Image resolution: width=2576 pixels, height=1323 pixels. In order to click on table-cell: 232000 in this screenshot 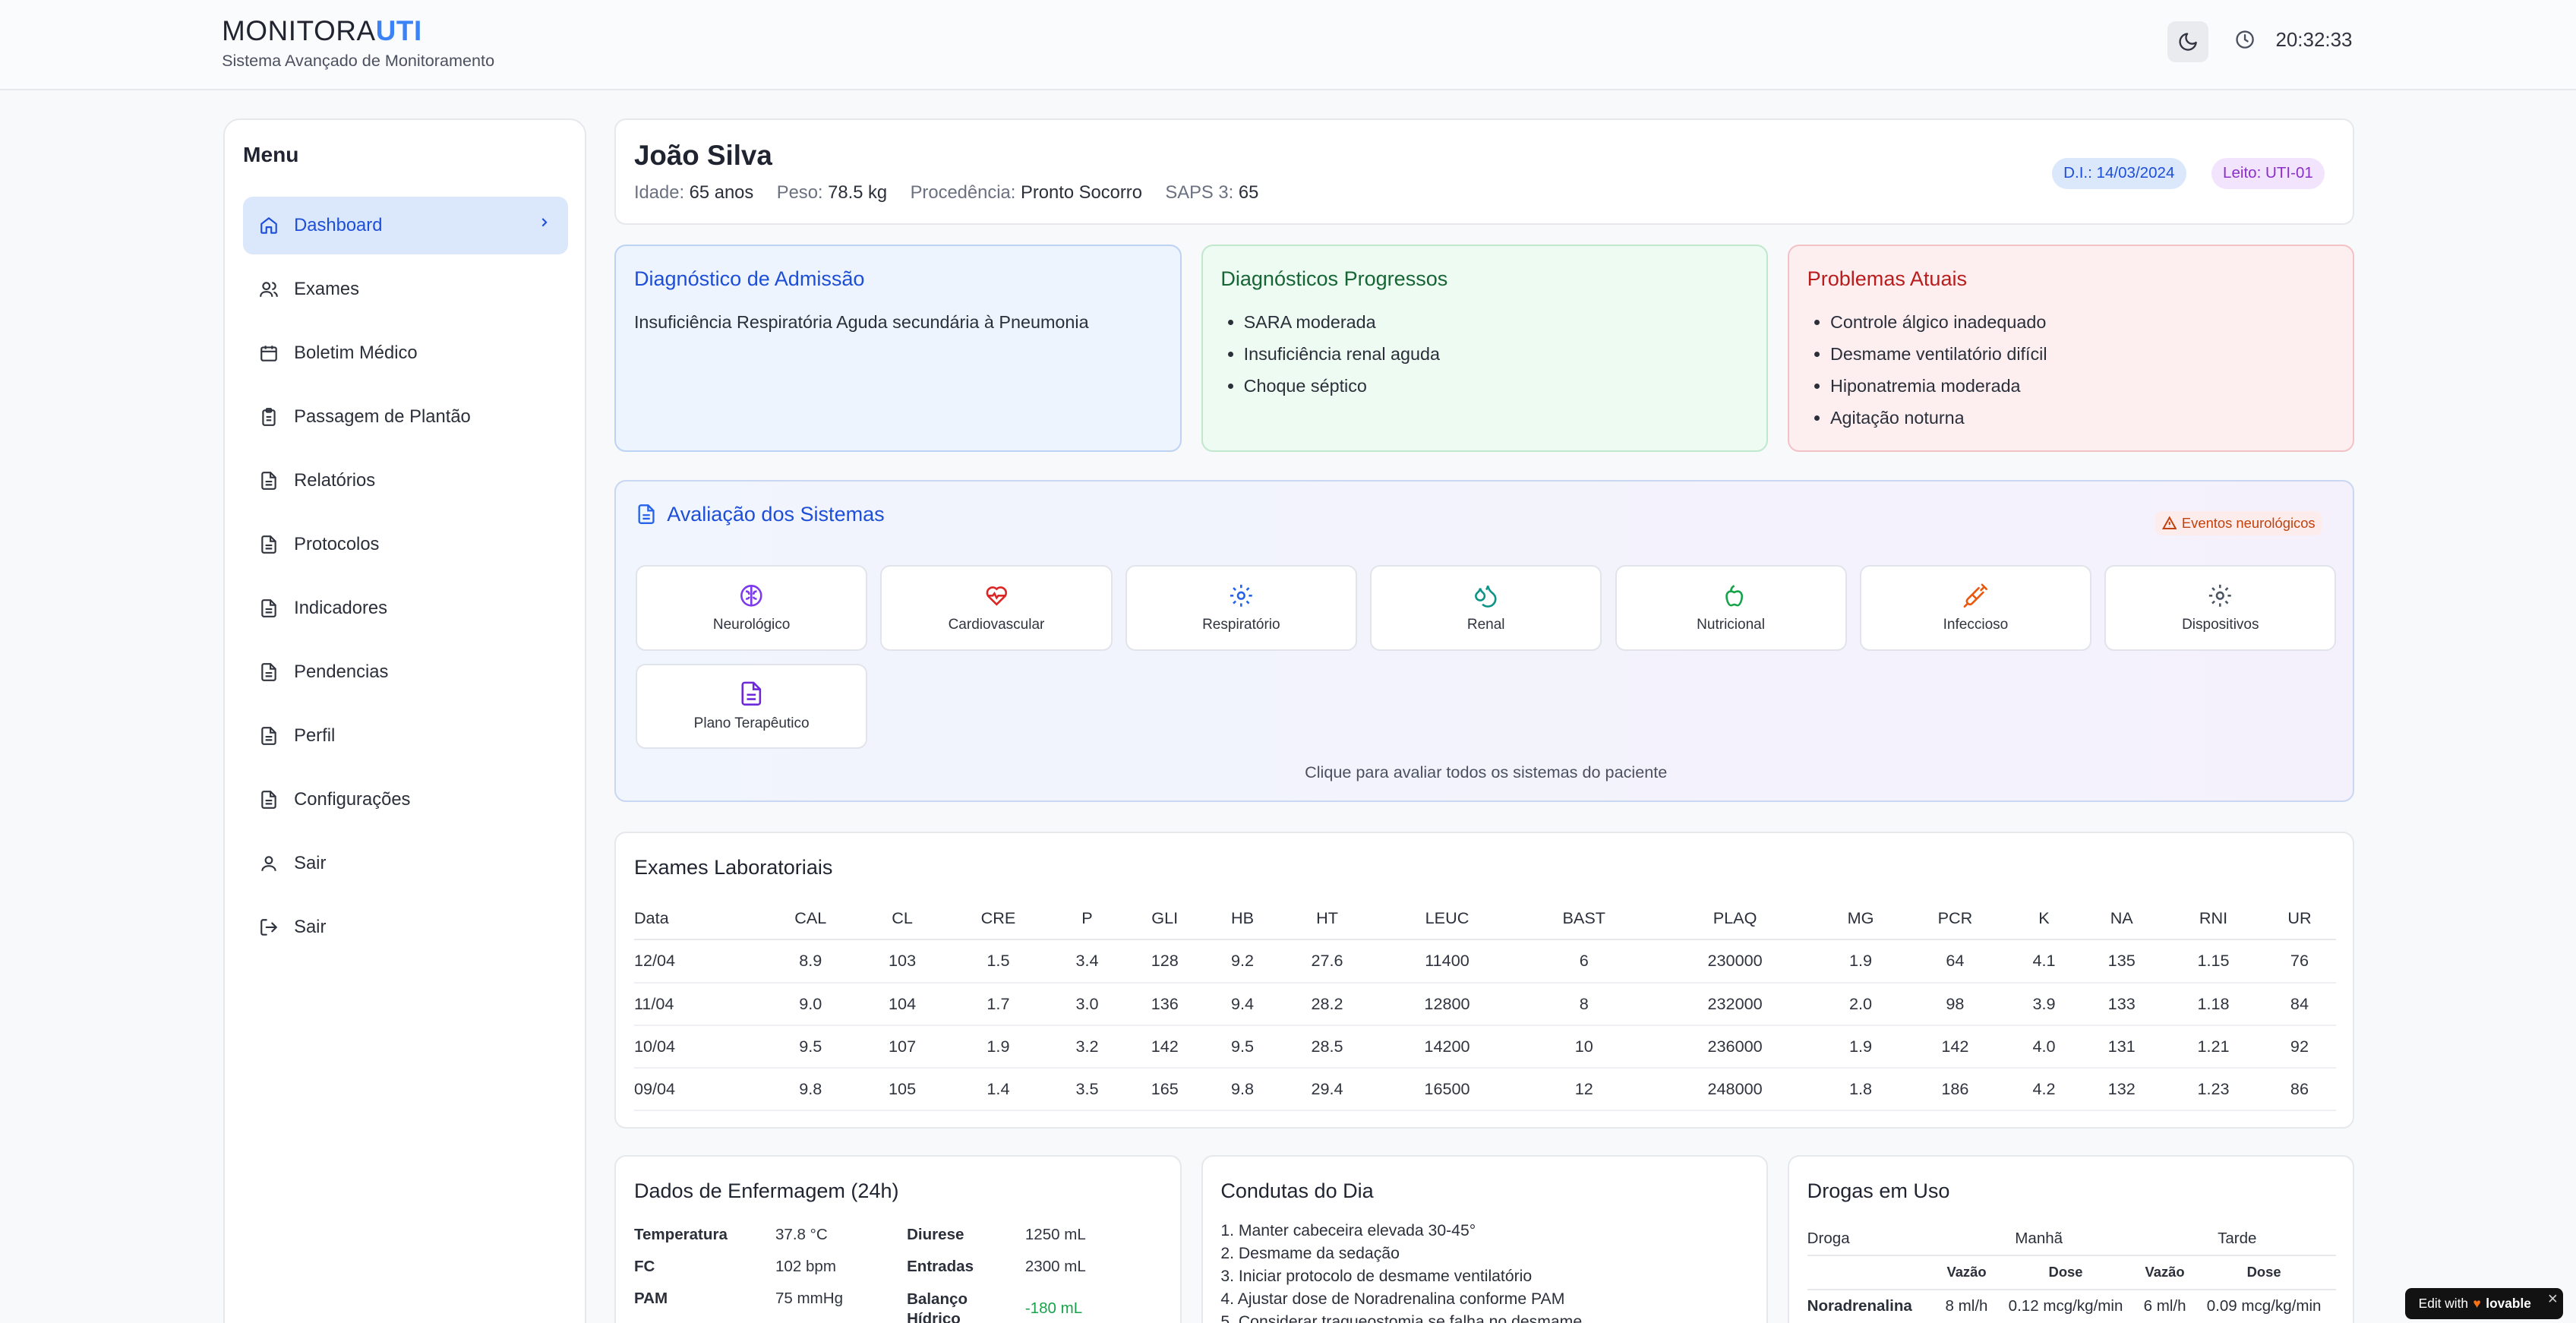, I will do `click(1735, 1004)`.